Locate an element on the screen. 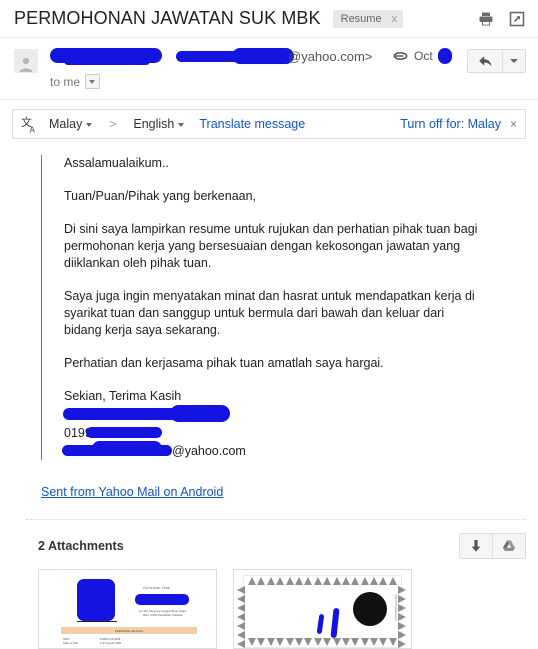 This screenshot has width=538, height=649. person-placeholder-icon is located at coordinates (26, 64).